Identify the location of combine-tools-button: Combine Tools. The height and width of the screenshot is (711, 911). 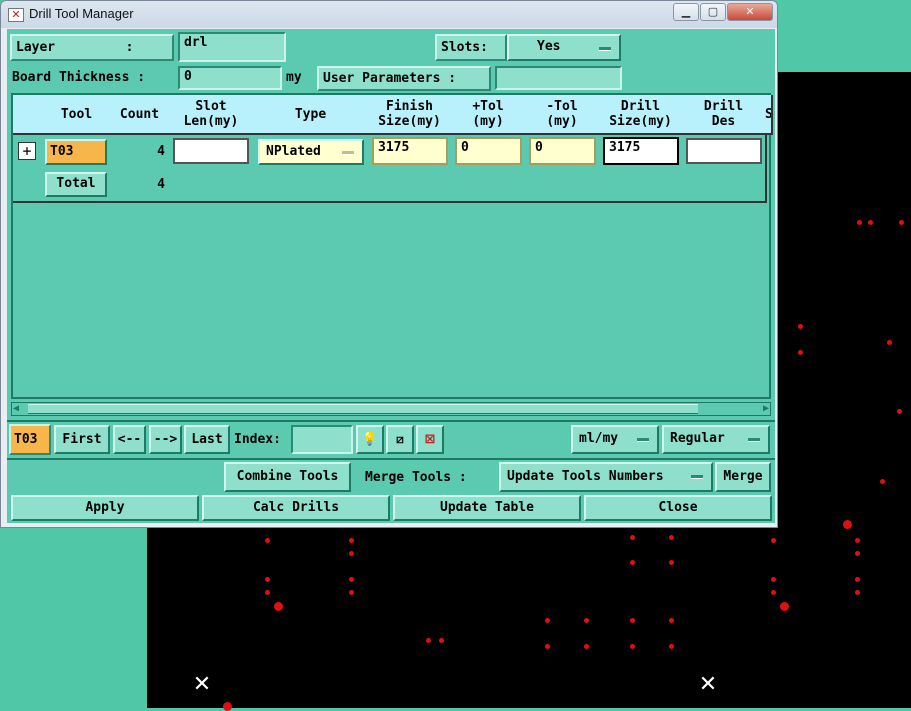
(287, 477).